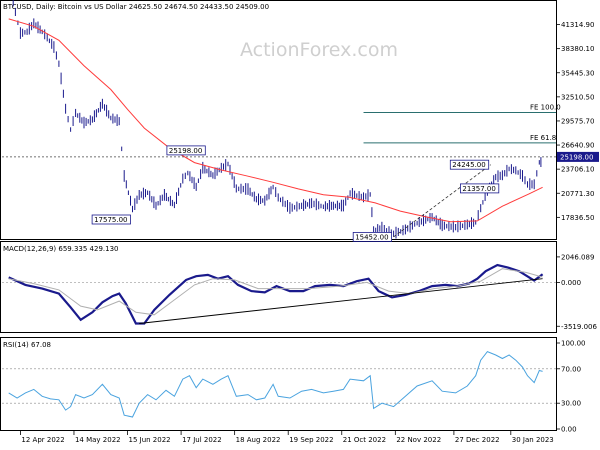  I want to click on price-tick-label: 20771.30, so click(577, 194).